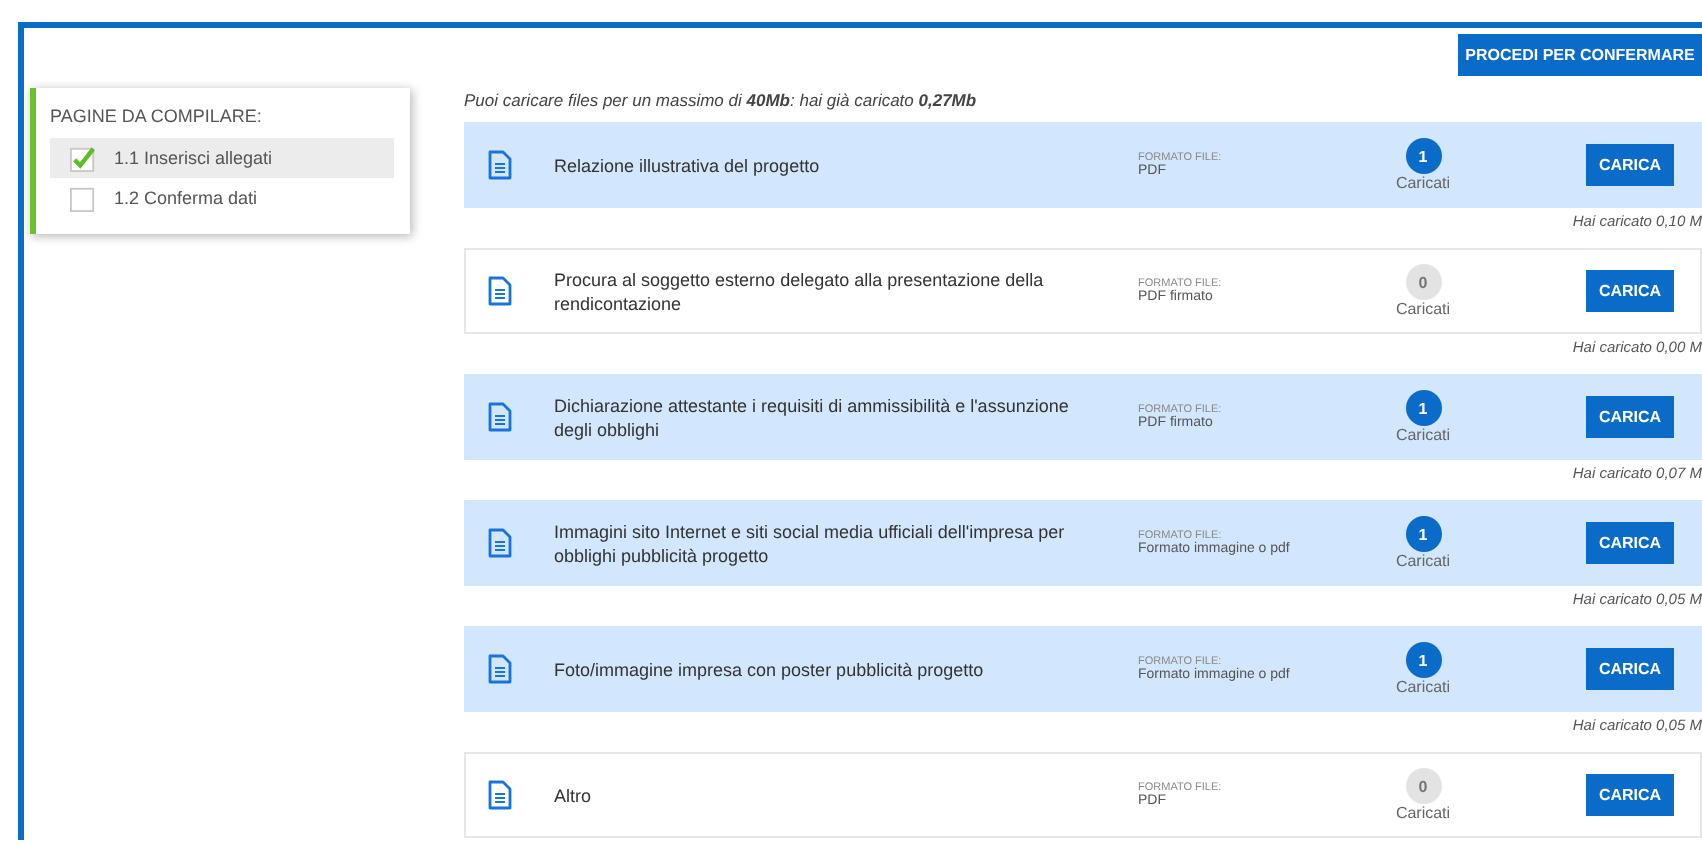  What do you see at coordinates (83, 158) in the screenshot?
I see `checked-checkbox-icon` at bounding box center [83, 158].